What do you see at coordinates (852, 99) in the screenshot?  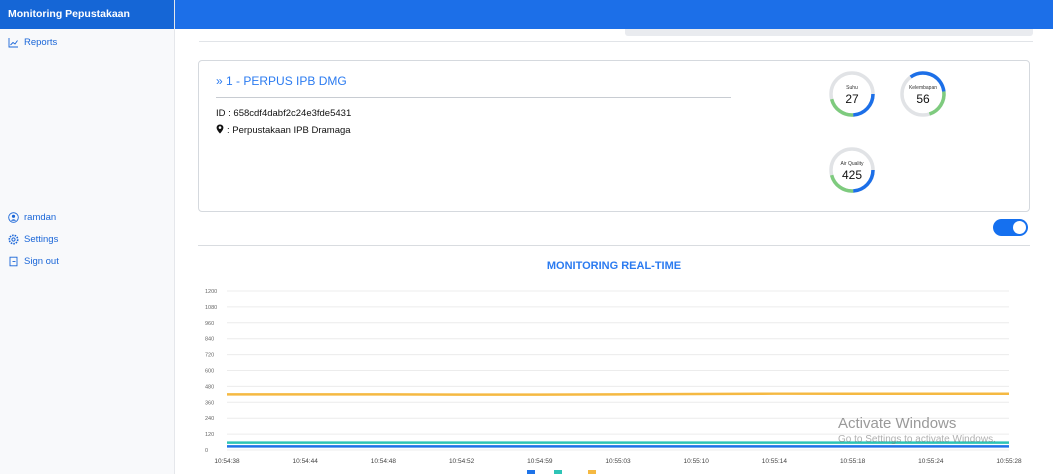 I see `gauge-value: 27` at bounding box center [852, 99].